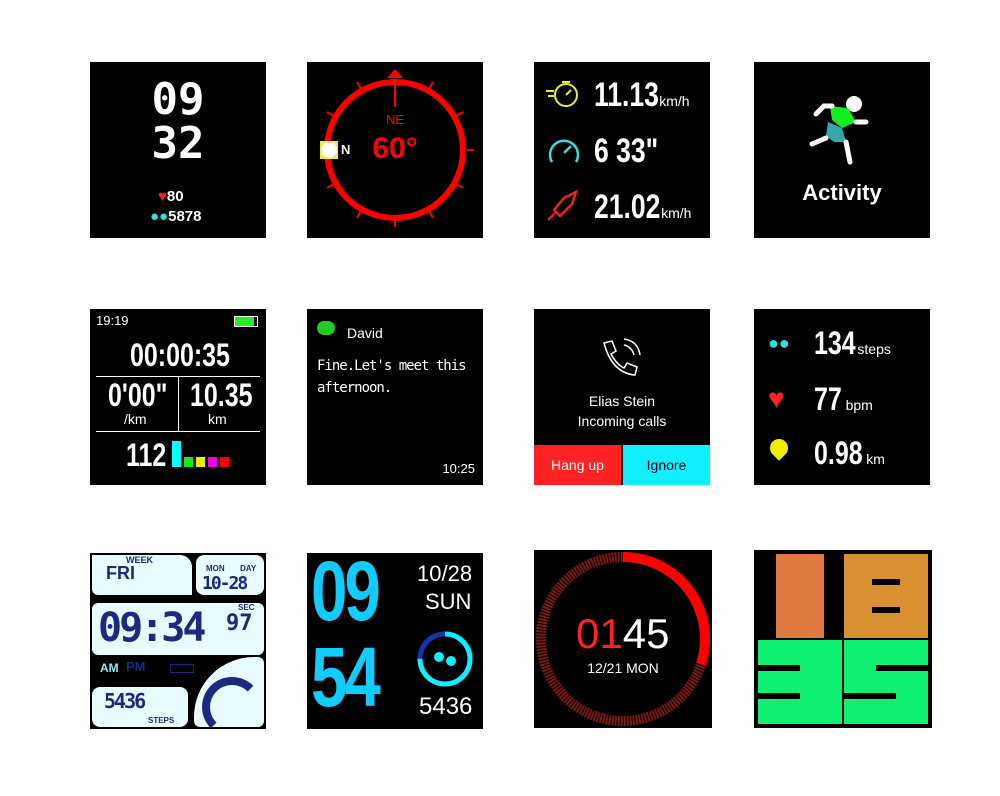 The width and height of the screenshot is (1000, 796). I want to click on phone-ringing-icon, so click(622, 357).